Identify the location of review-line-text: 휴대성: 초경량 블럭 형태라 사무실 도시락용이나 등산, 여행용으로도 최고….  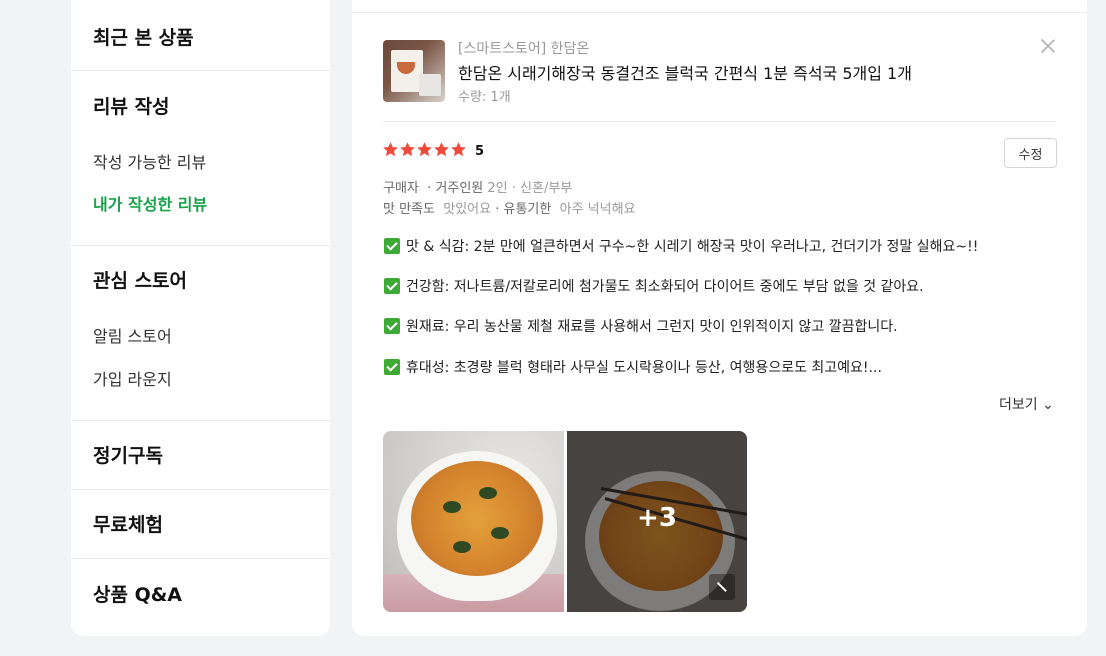
(644, 368).